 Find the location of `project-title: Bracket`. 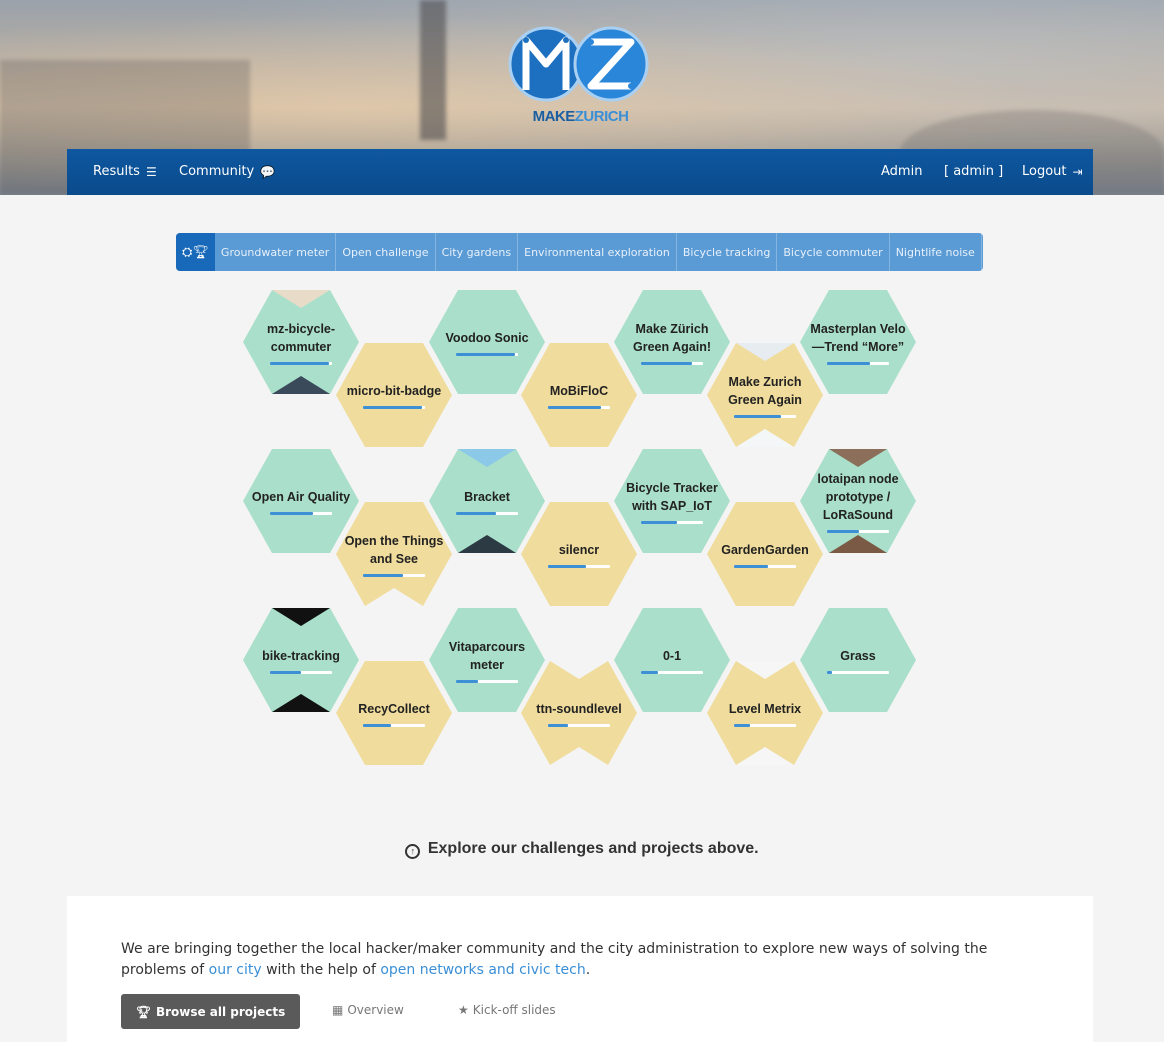

project-title: Bracket is located at coordinates (487, 496).